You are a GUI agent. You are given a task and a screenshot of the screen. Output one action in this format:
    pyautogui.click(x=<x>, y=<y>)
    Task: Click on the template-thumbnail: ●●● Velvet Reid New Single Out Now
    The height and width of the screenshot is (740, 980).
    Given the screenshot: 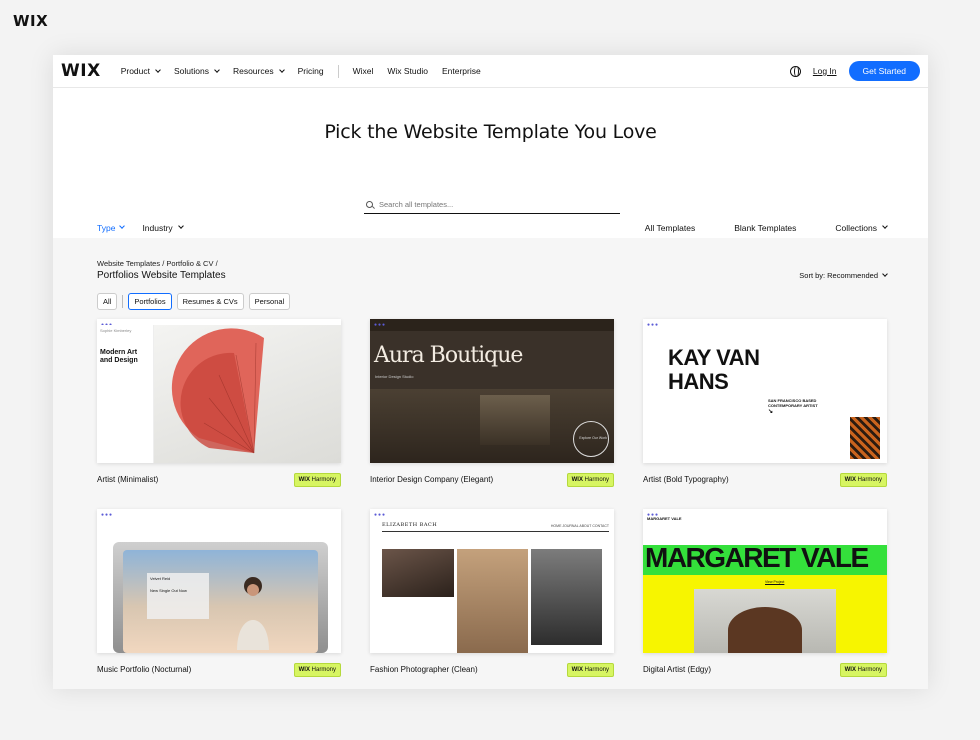 What is the action you would take?
    pyautogui.click(x=219, y=581)
    